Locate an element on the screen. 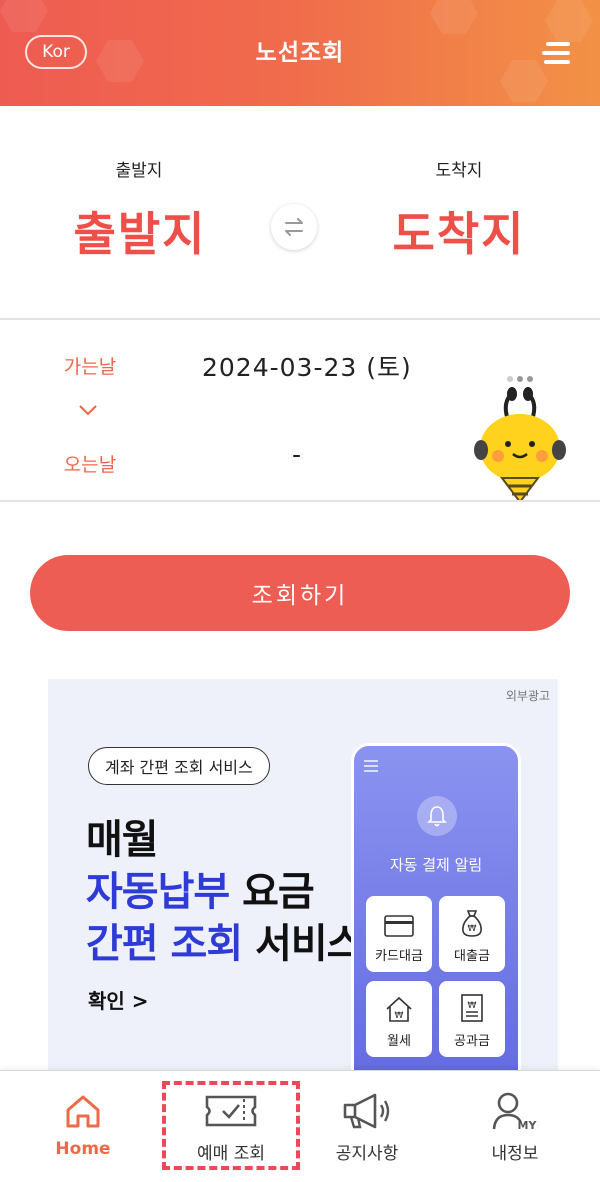 This screenshot has height=1182, width=600. card-icon is located at coordinates (399, 926).